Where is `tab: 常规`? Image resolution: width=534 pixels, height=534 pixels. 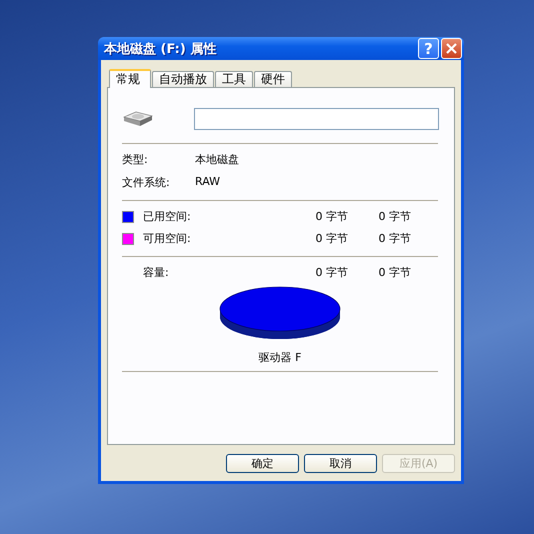
tab: 常规 is located at coordinates (130, 78).